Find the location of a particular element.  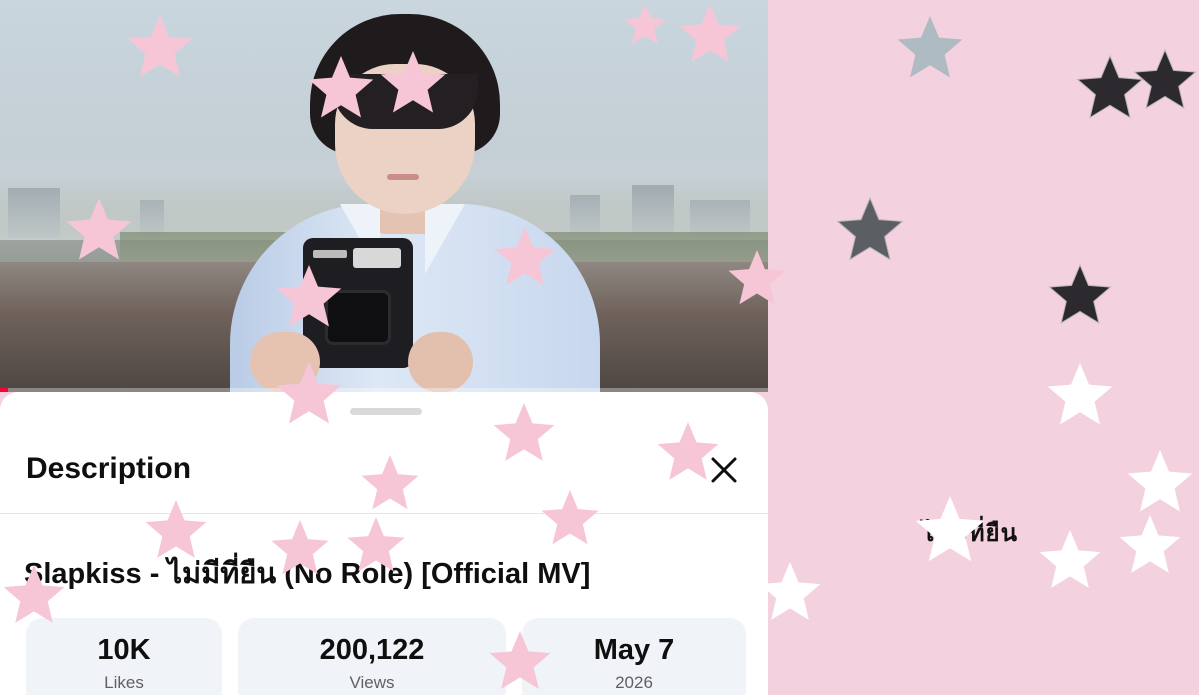

camera-flash is located at coordinates (377, 258).